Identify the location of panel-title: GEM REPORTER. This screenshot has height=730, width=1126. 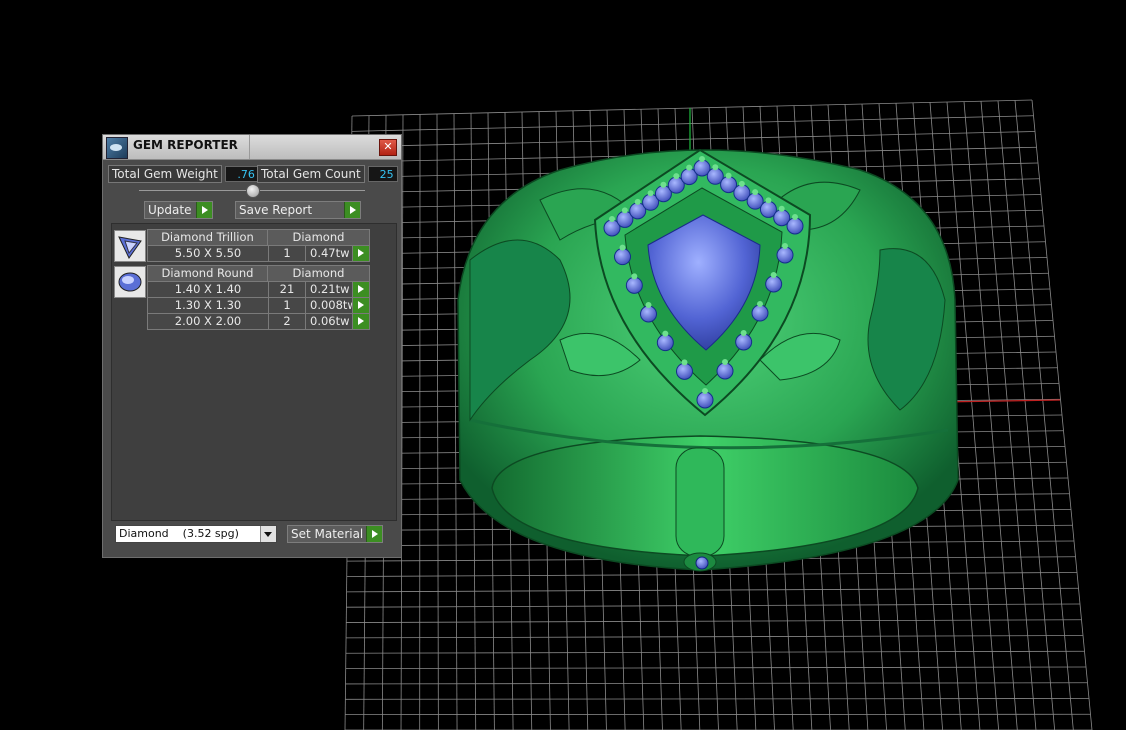
(185, 145).